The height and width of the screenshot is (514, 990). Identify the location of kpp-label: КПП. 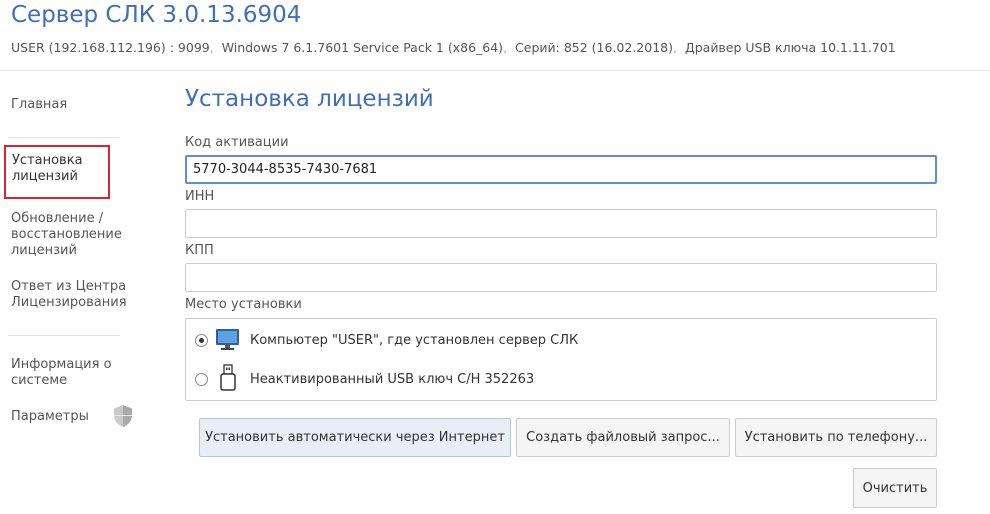
(199, 250).